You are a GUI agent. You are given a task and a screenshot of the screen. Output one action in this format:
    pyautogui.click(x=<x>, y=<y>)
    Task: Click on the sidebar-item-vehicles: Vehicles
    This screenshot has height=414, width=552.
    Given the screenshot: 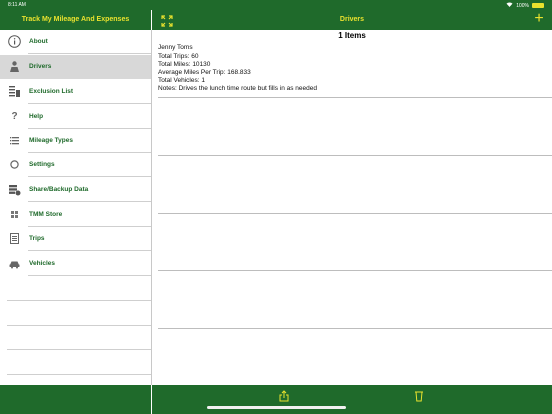 What is the action you would take?
    pyautogui.click(x=75, y=264)
    